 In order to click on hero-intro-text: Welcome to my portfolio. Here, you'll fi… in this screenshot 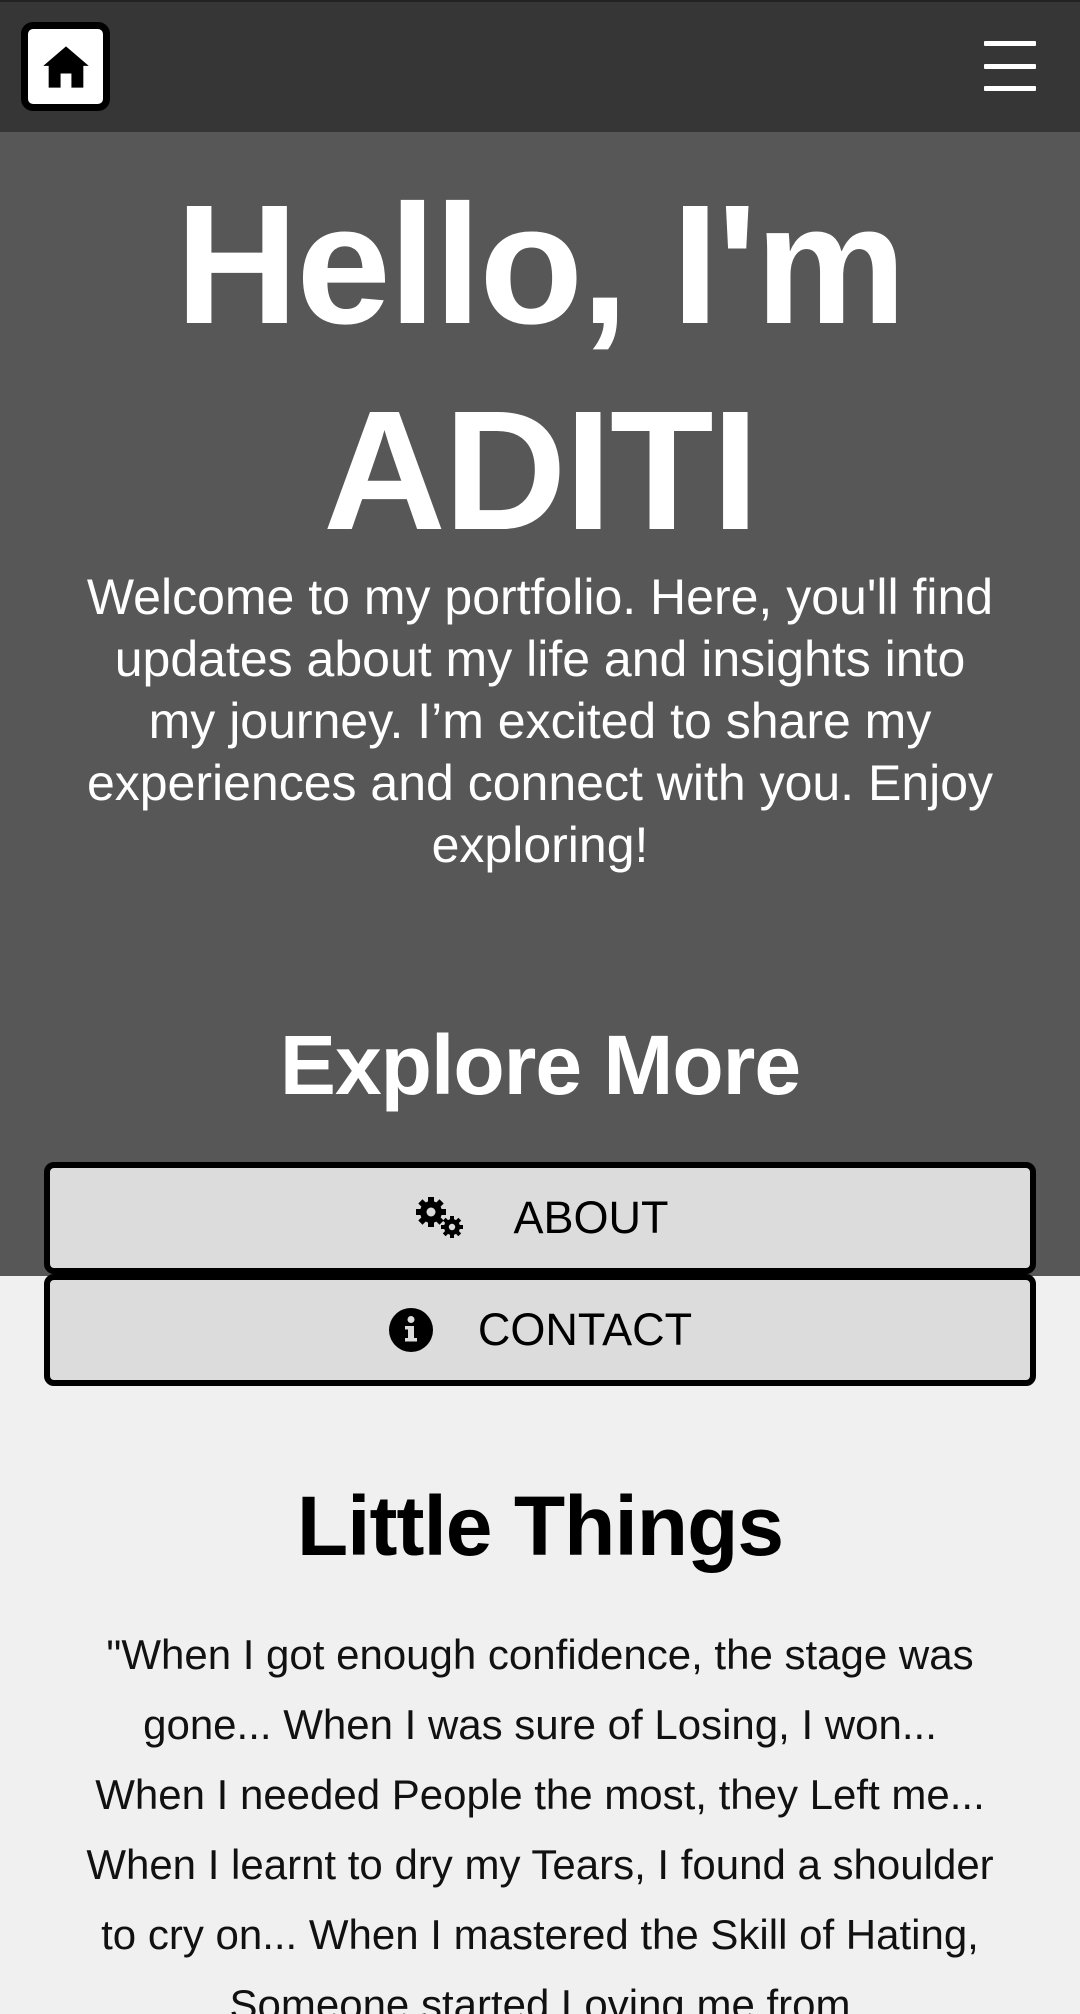, I will do `click(540, 721)`.